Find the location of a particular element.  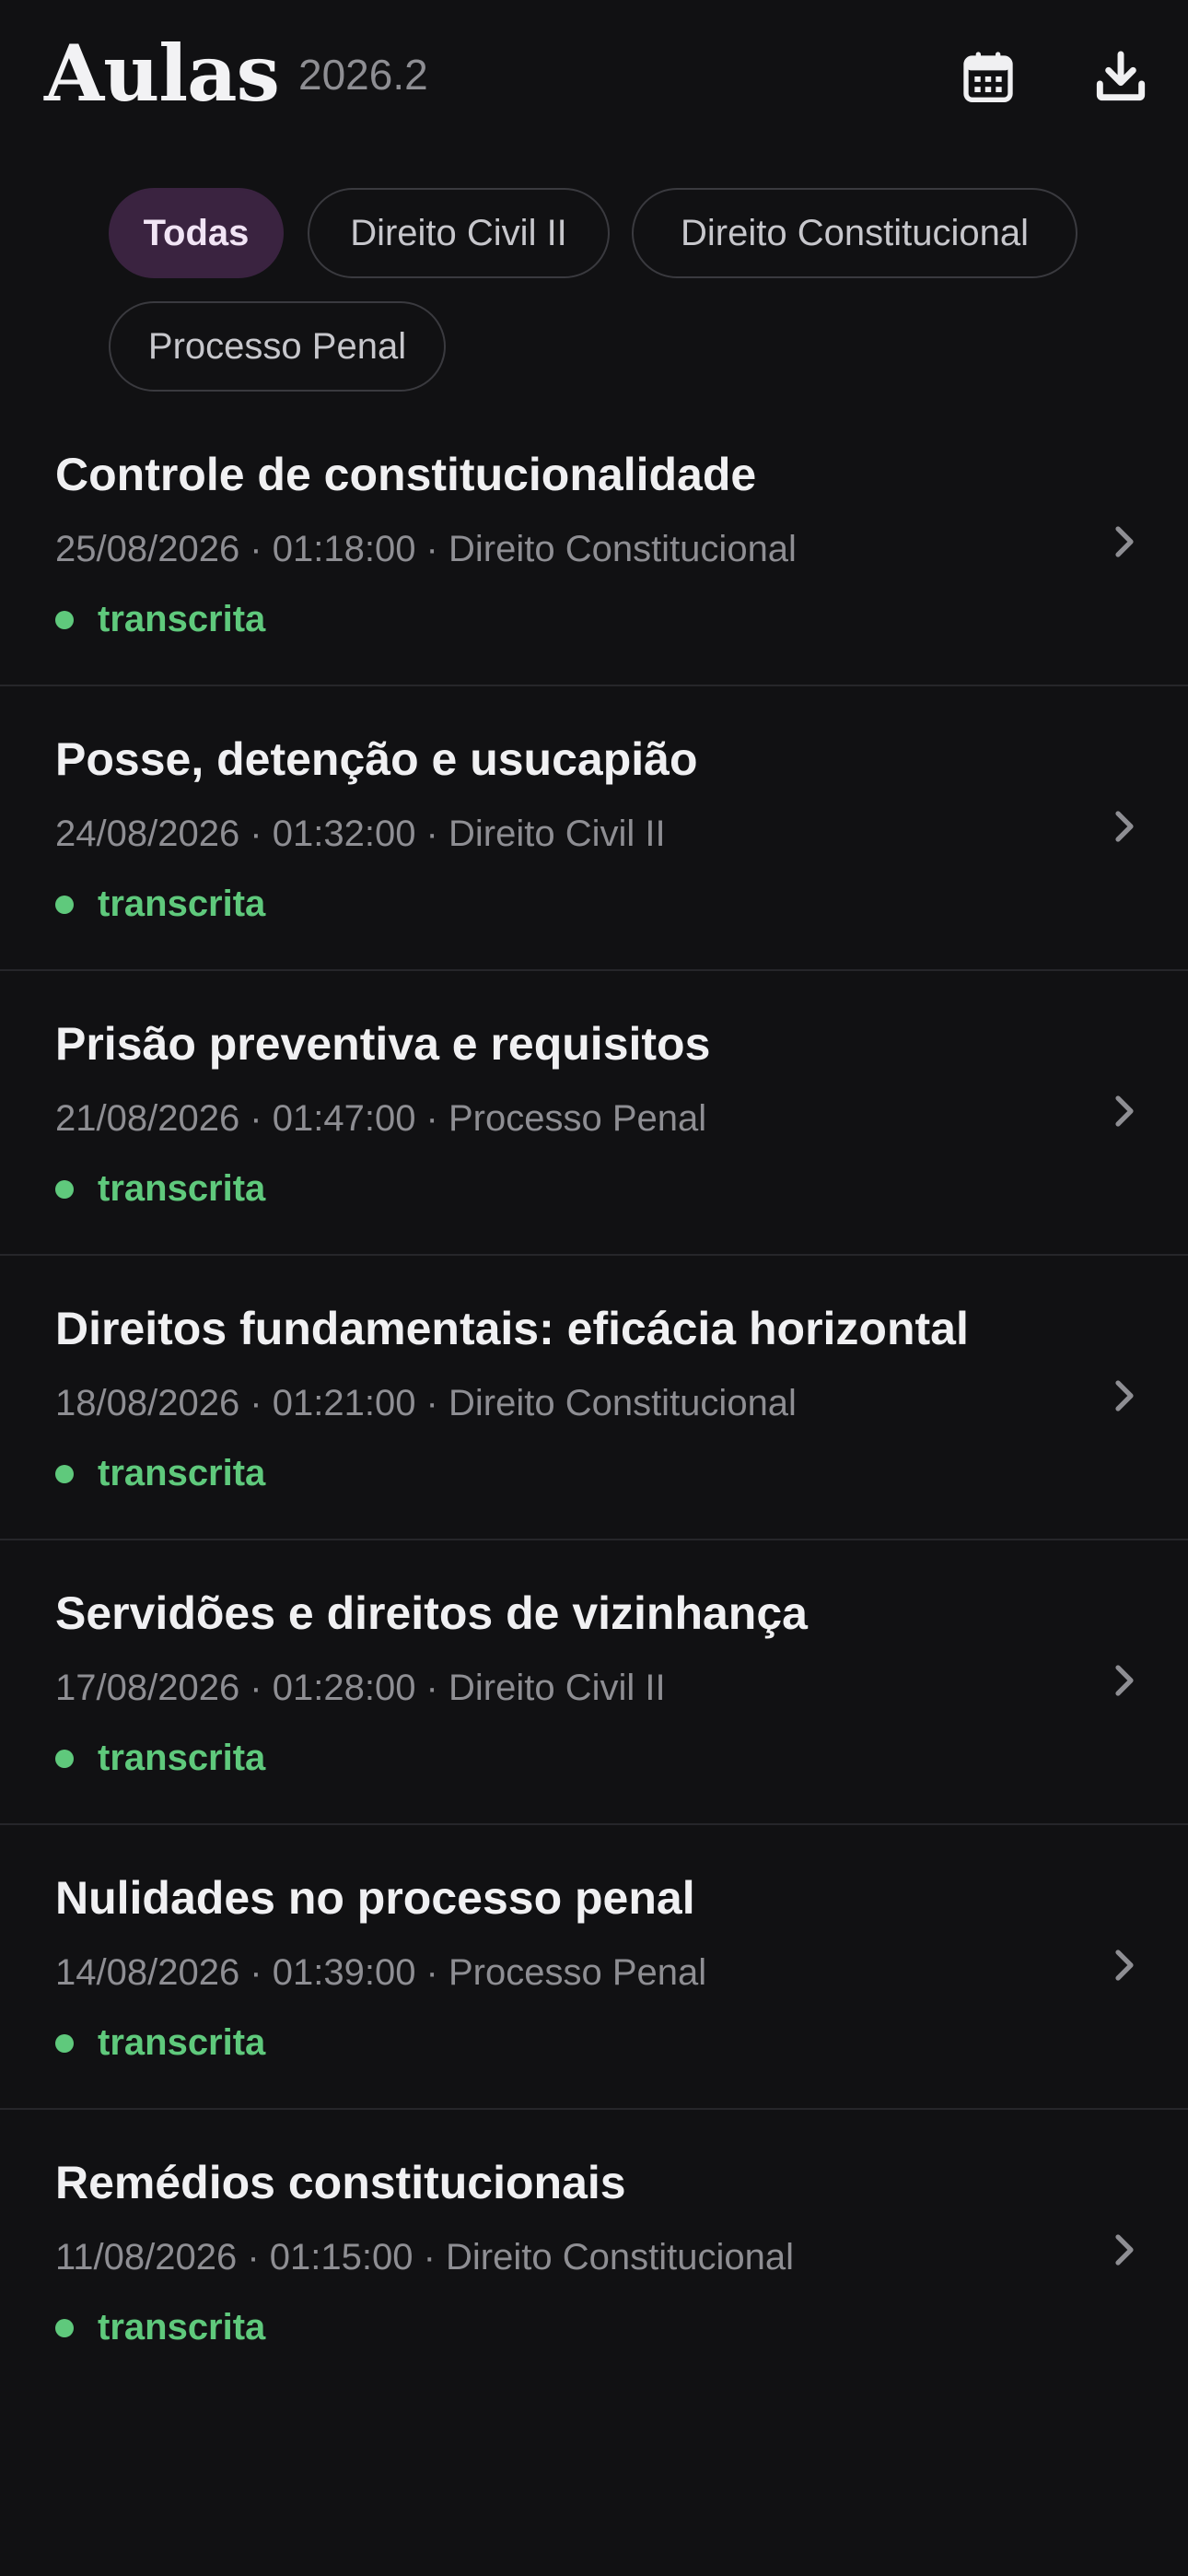

filter-chip-direito-civil-ii: Direito Civil II is located at coordinates (459, 233).